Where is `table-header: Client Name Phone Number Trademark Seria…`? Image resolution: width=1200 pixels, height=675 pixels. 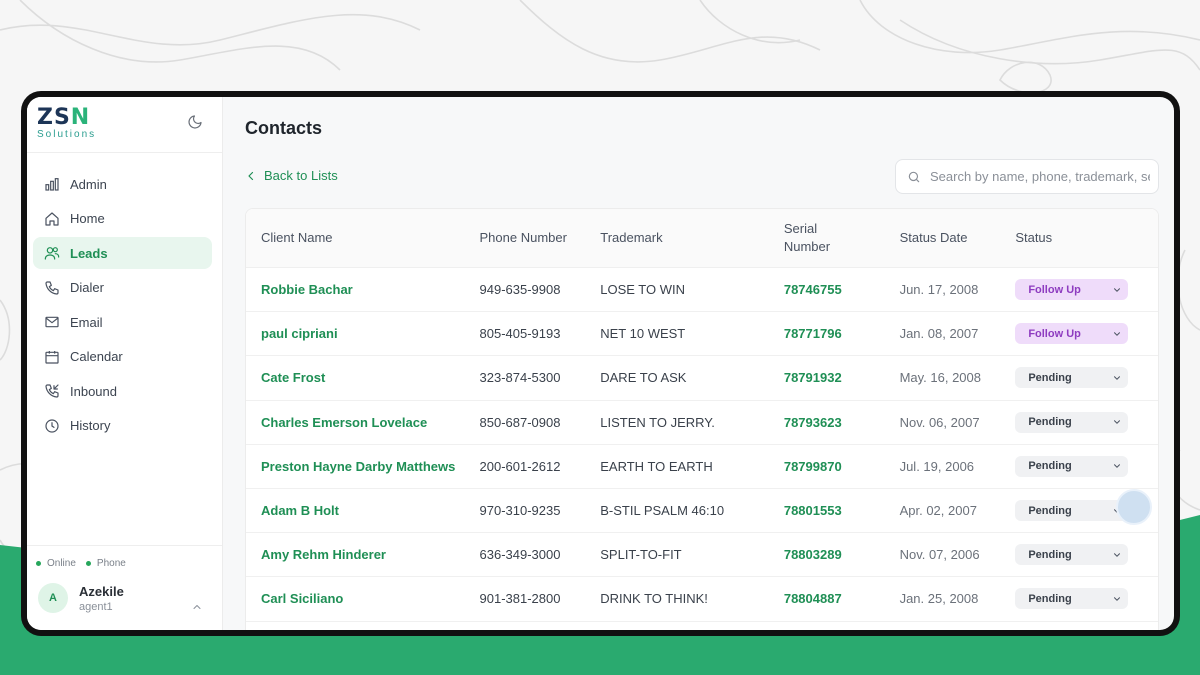 table-header: Client Name Phone Number Trademark Seria… is located at coordinates (702, 238).